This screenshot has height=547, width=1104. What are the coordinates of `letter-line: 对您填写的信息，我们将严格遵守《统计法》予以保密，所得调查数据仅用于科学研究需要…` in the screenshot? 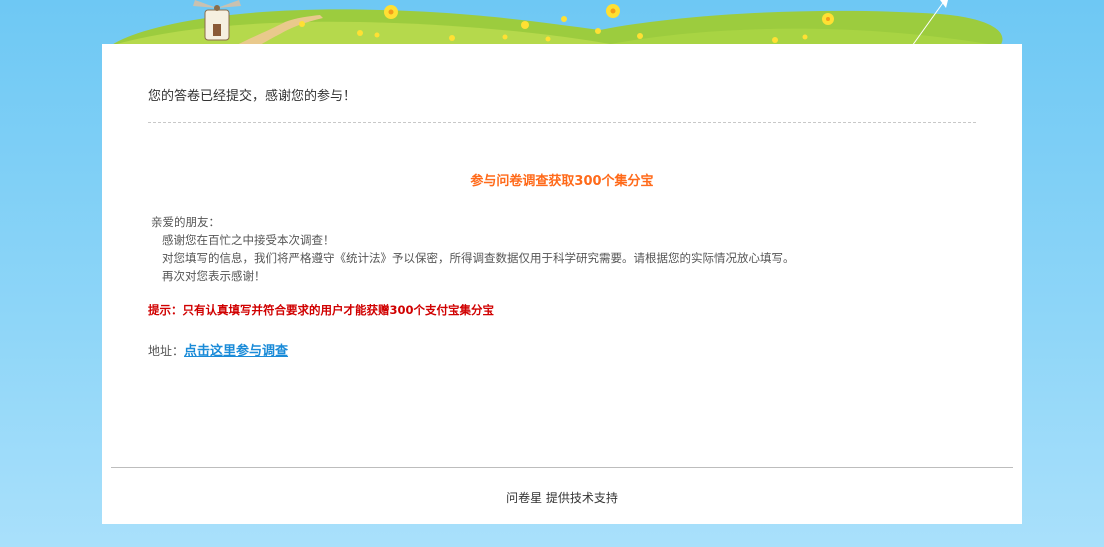 It's located at (478, 258).